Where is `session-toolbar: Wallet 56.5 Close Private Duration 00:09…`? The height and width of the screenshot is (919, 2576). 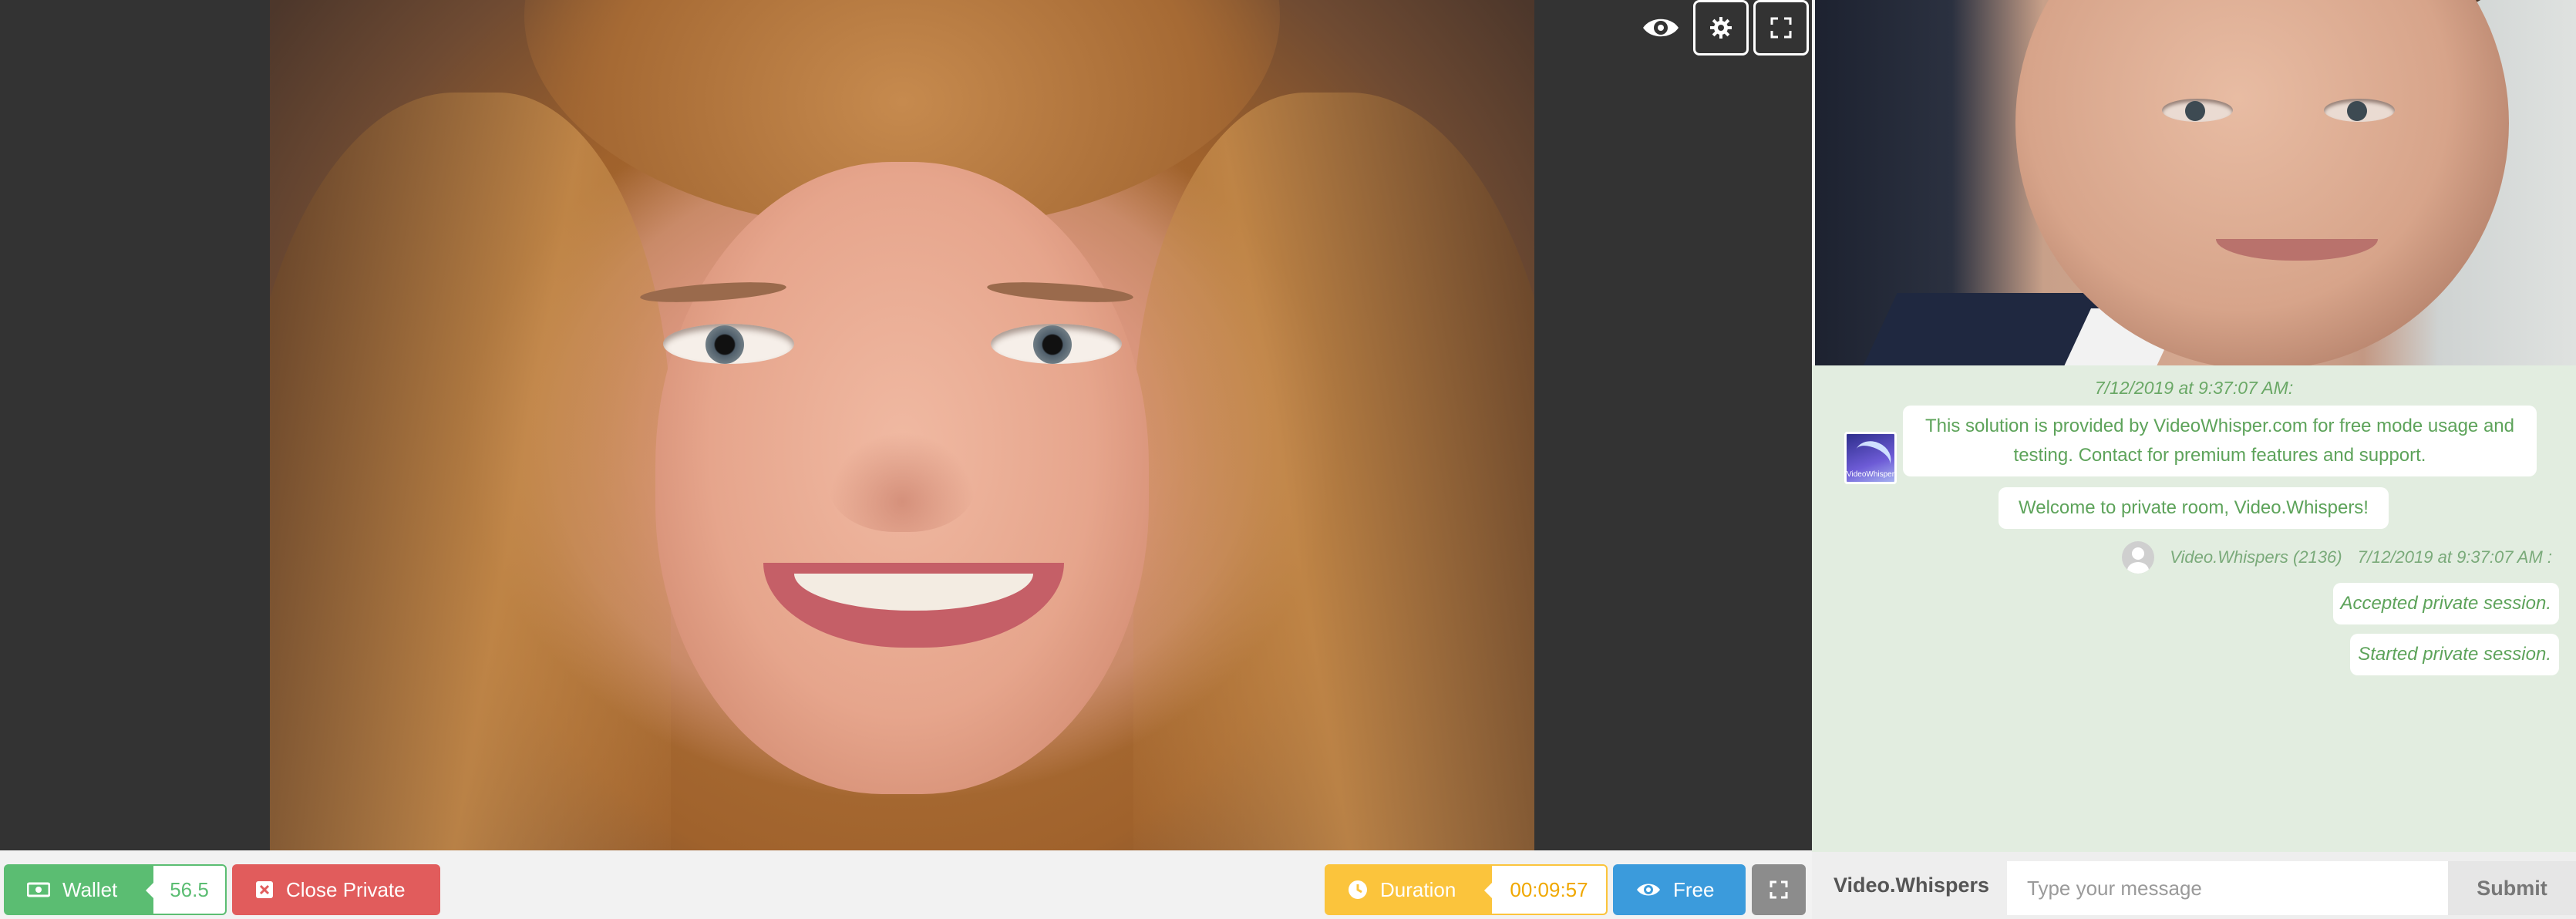
session-toolbar: Wallet 56.5 Close Private Duration 00:09… is located at coordinates (906, 884).